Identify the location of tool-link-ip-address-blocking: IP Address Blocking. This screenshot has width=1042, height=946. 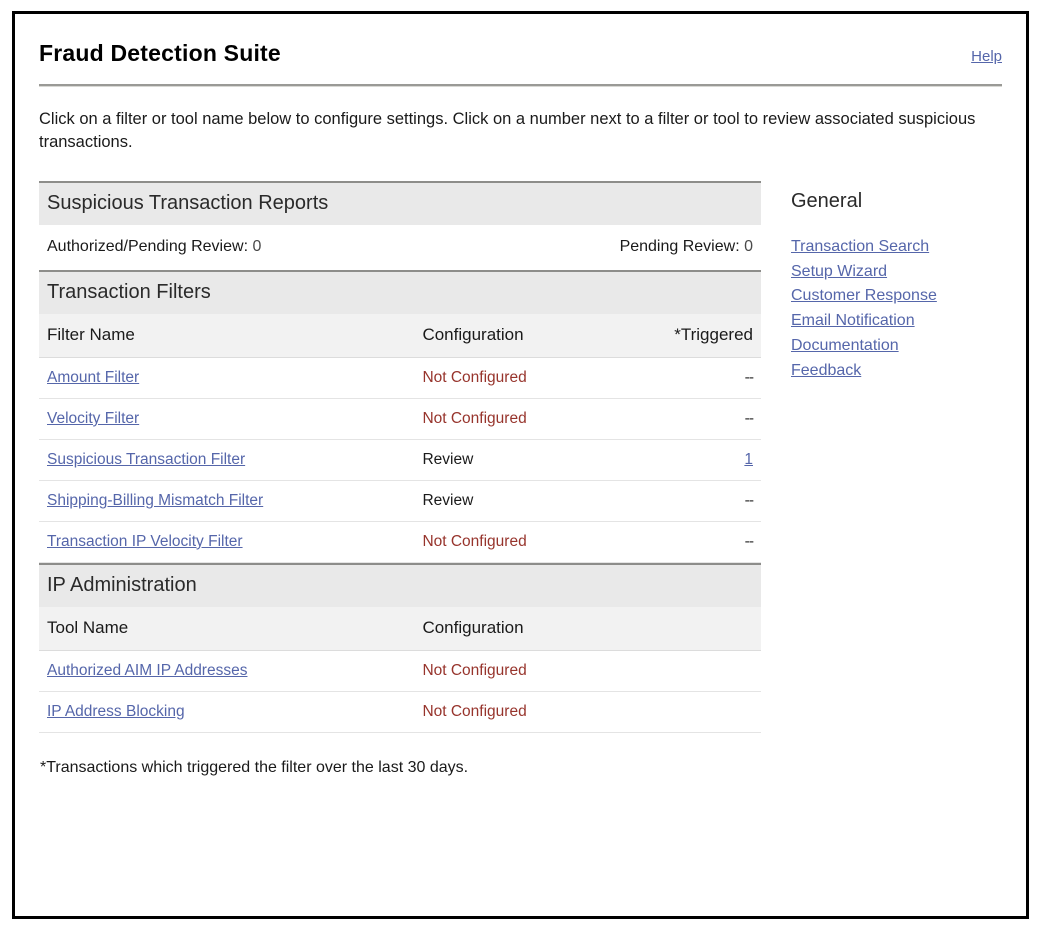
(116, 711).